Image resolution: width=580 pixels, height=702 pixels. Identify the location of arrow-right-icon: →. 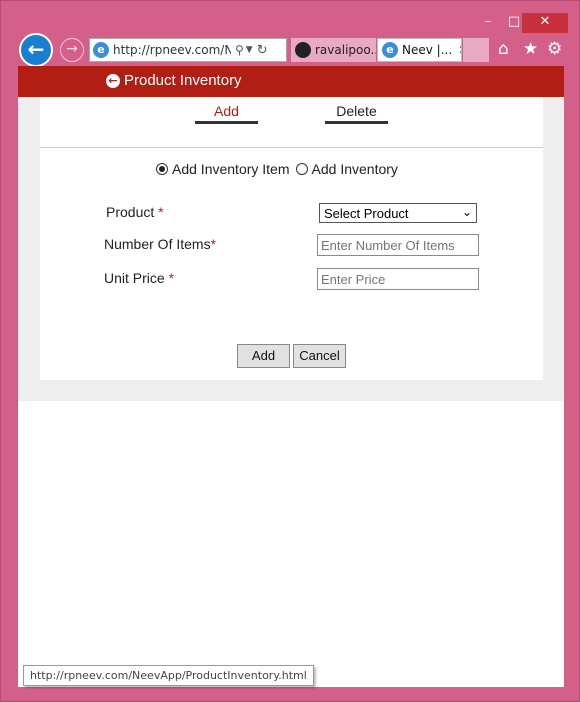
(72, 49).